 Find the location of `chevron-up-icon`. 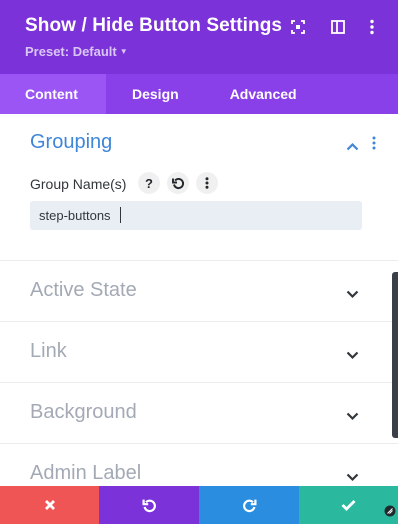

chevron-up-icon is located at coordinates (352, 147).